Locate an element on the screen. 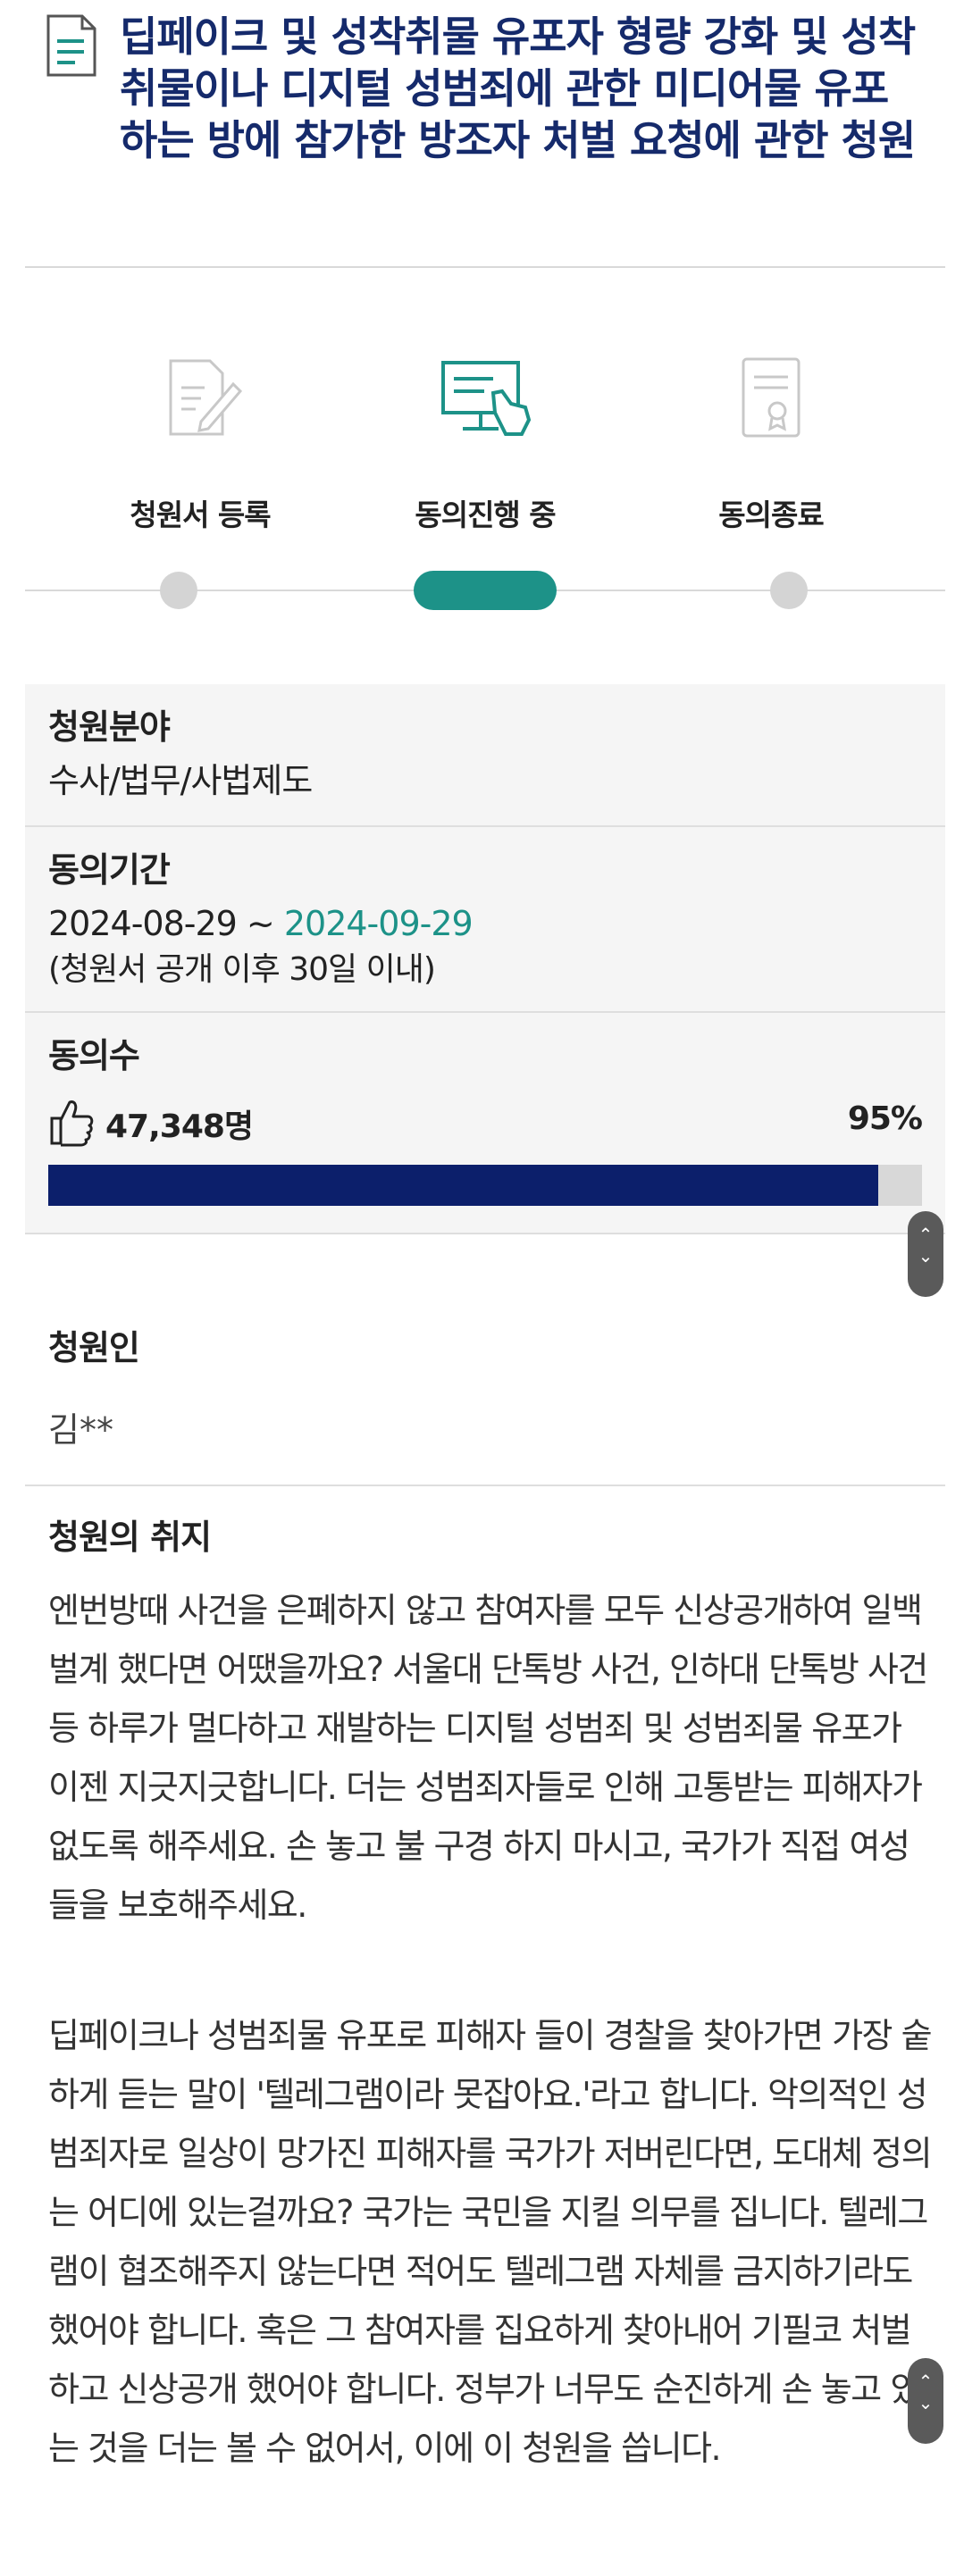  step-label: 동의진행 중 is located at coordinates (486, 515).